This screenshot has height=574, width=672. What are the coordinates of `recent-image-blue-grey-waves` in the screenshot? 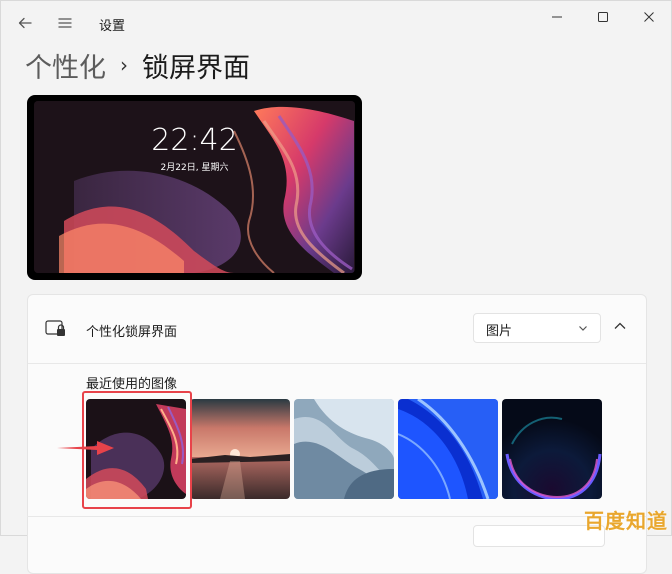 It's located at (344, 449).